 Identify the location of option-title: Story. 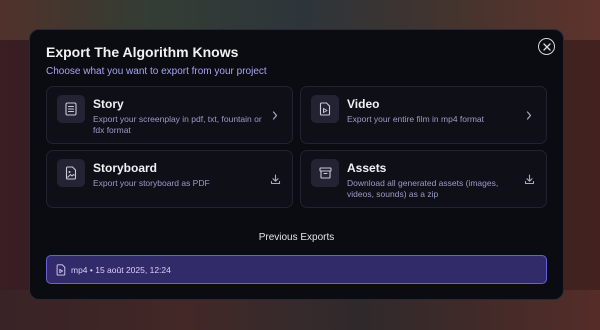
(108, 104).